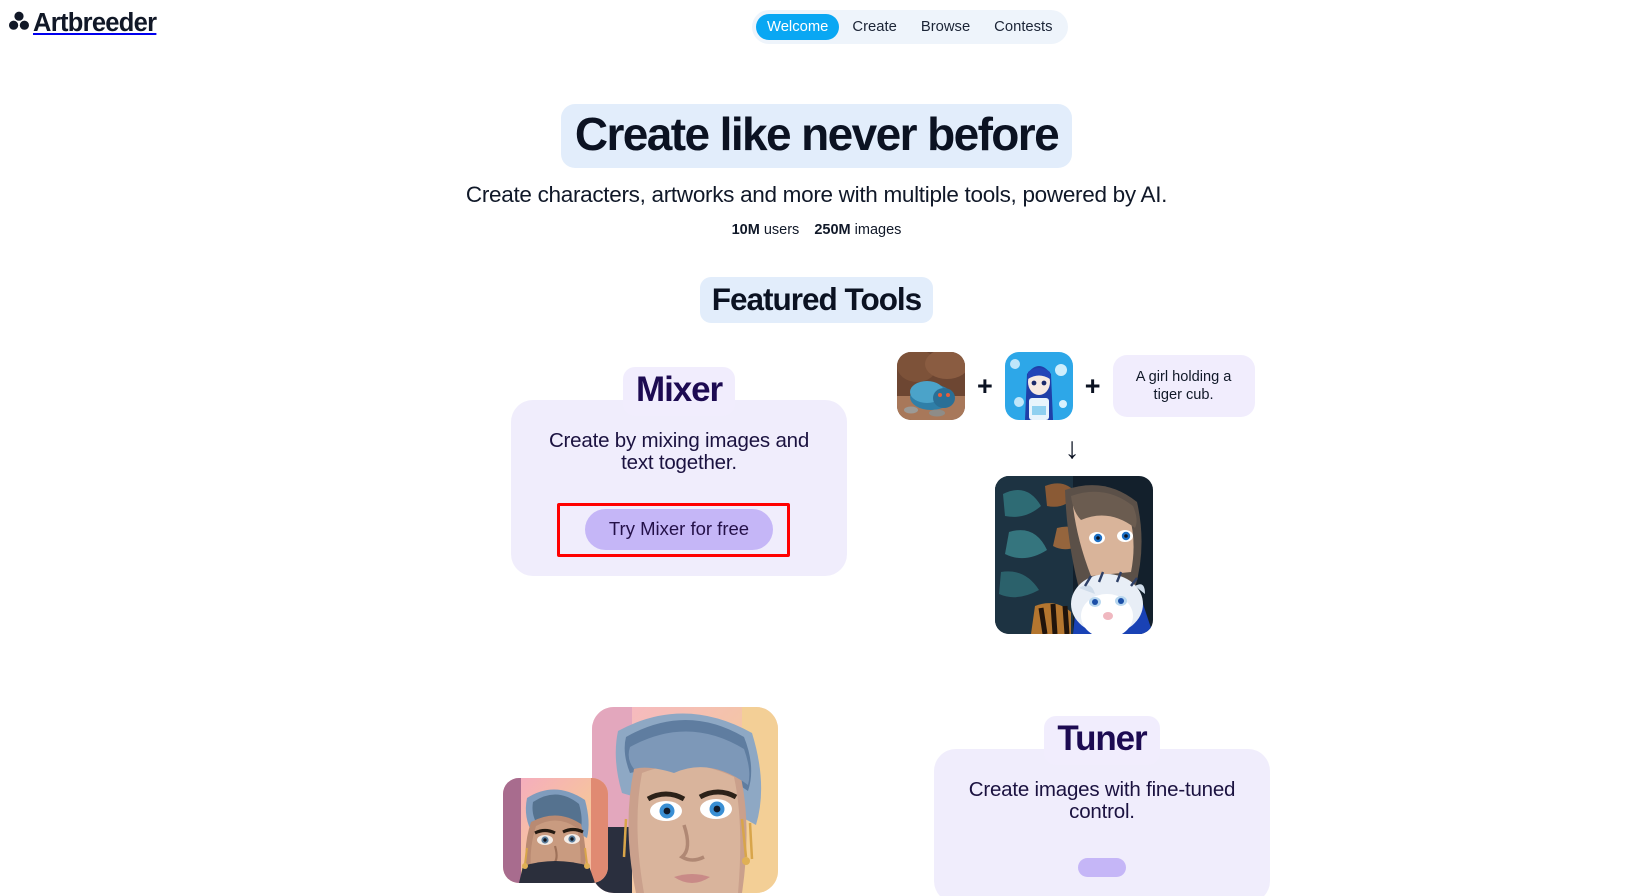 The width and height of the screenshot is (1633, 896). Describe the element at coordinates (1072, 448) in the screenshot. I see `arrow-down-icon: ↓` at that location.